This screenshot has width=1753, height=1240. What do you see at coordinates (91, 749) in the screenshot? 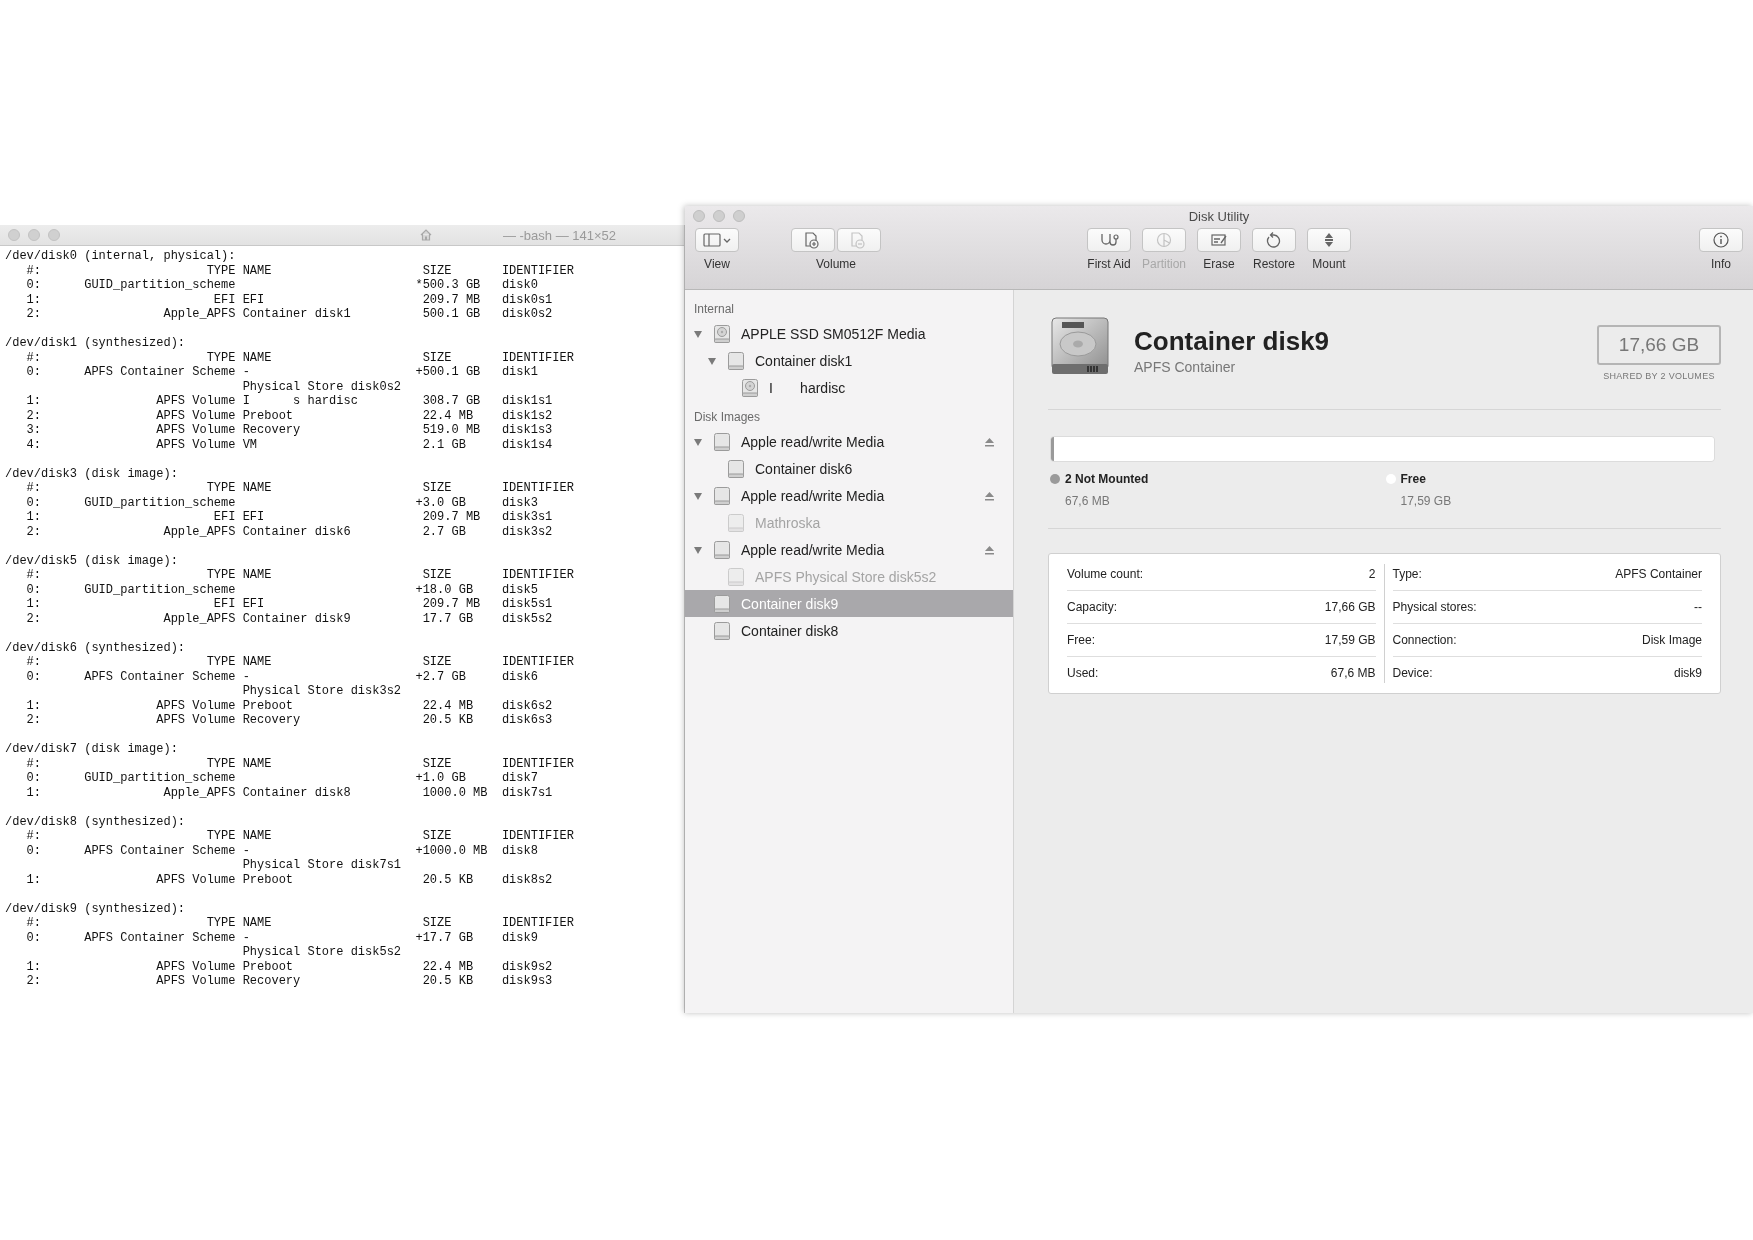
I see `terminal-line: /dev/disk7 (disk image):` at bounding box center [91, 749].